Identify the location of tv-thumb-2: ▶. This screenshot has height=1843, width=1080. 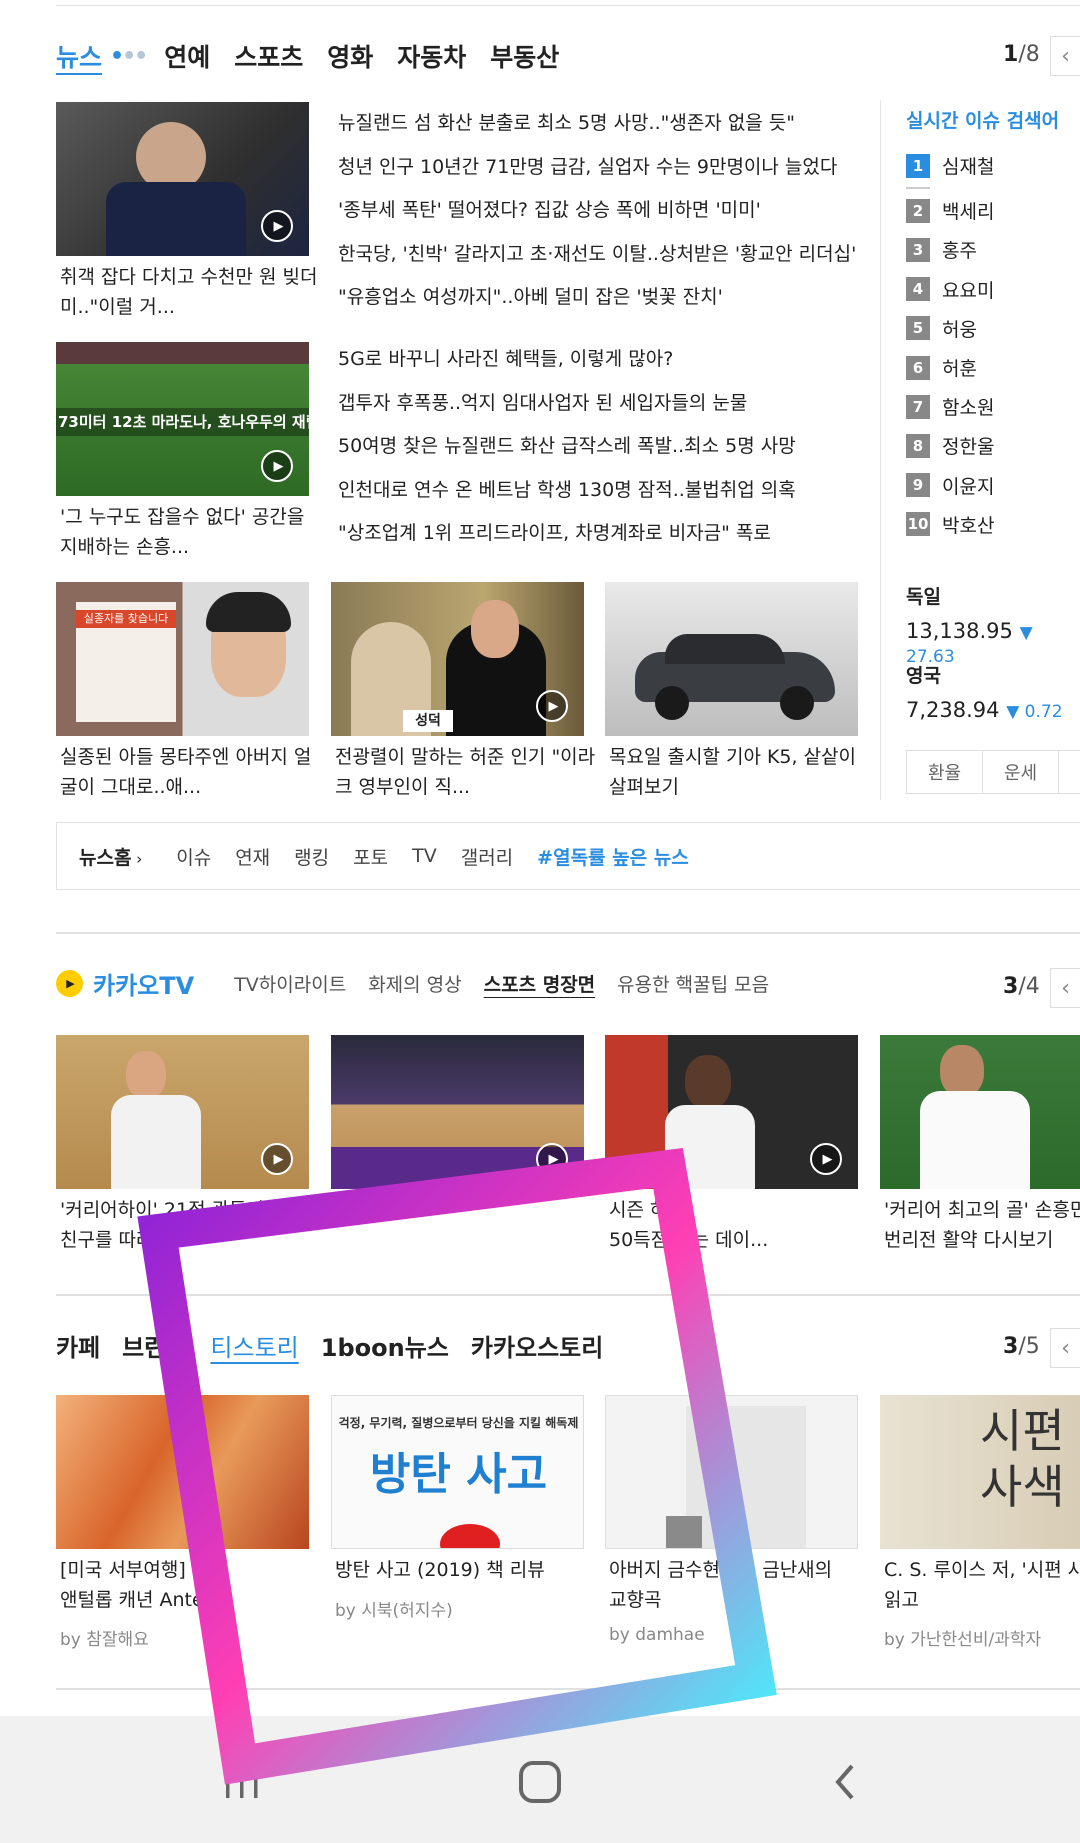
(457, 1112).